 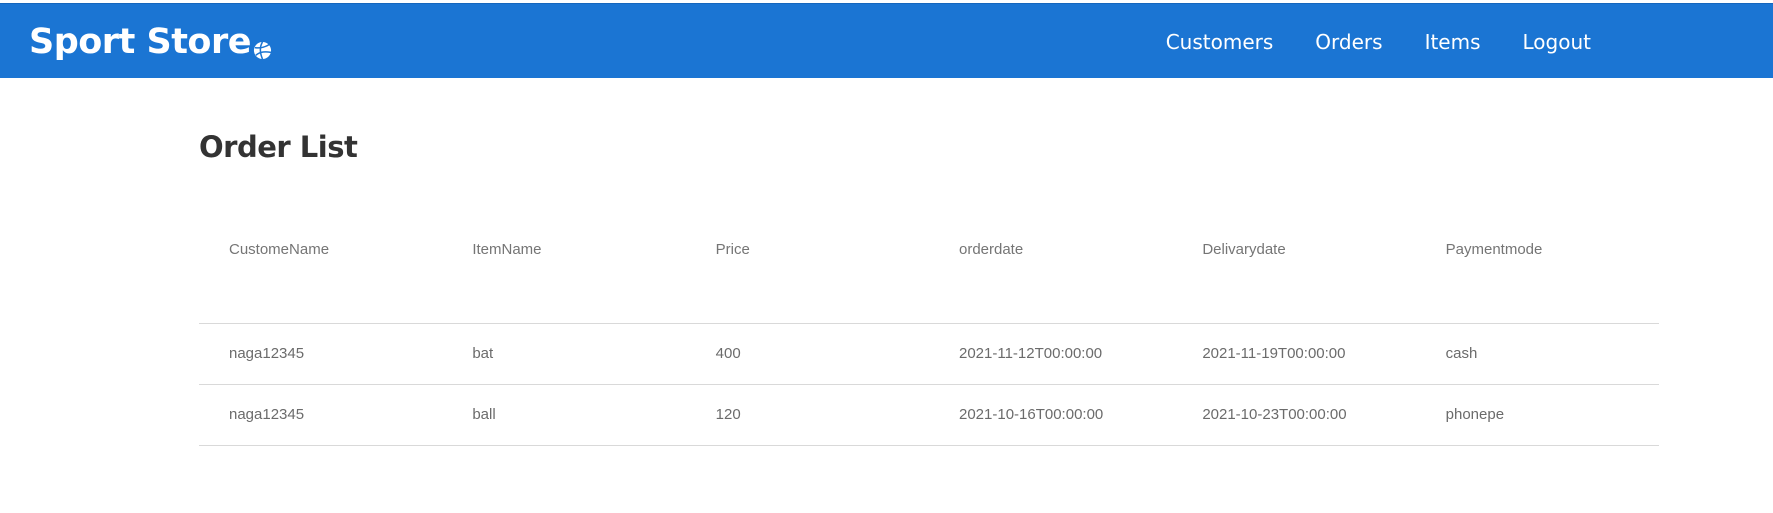 What do you see at coordinates (1557, 42) in the screenshot?
I see `nav-logout: Logout` at bounding box center [1557, 42].